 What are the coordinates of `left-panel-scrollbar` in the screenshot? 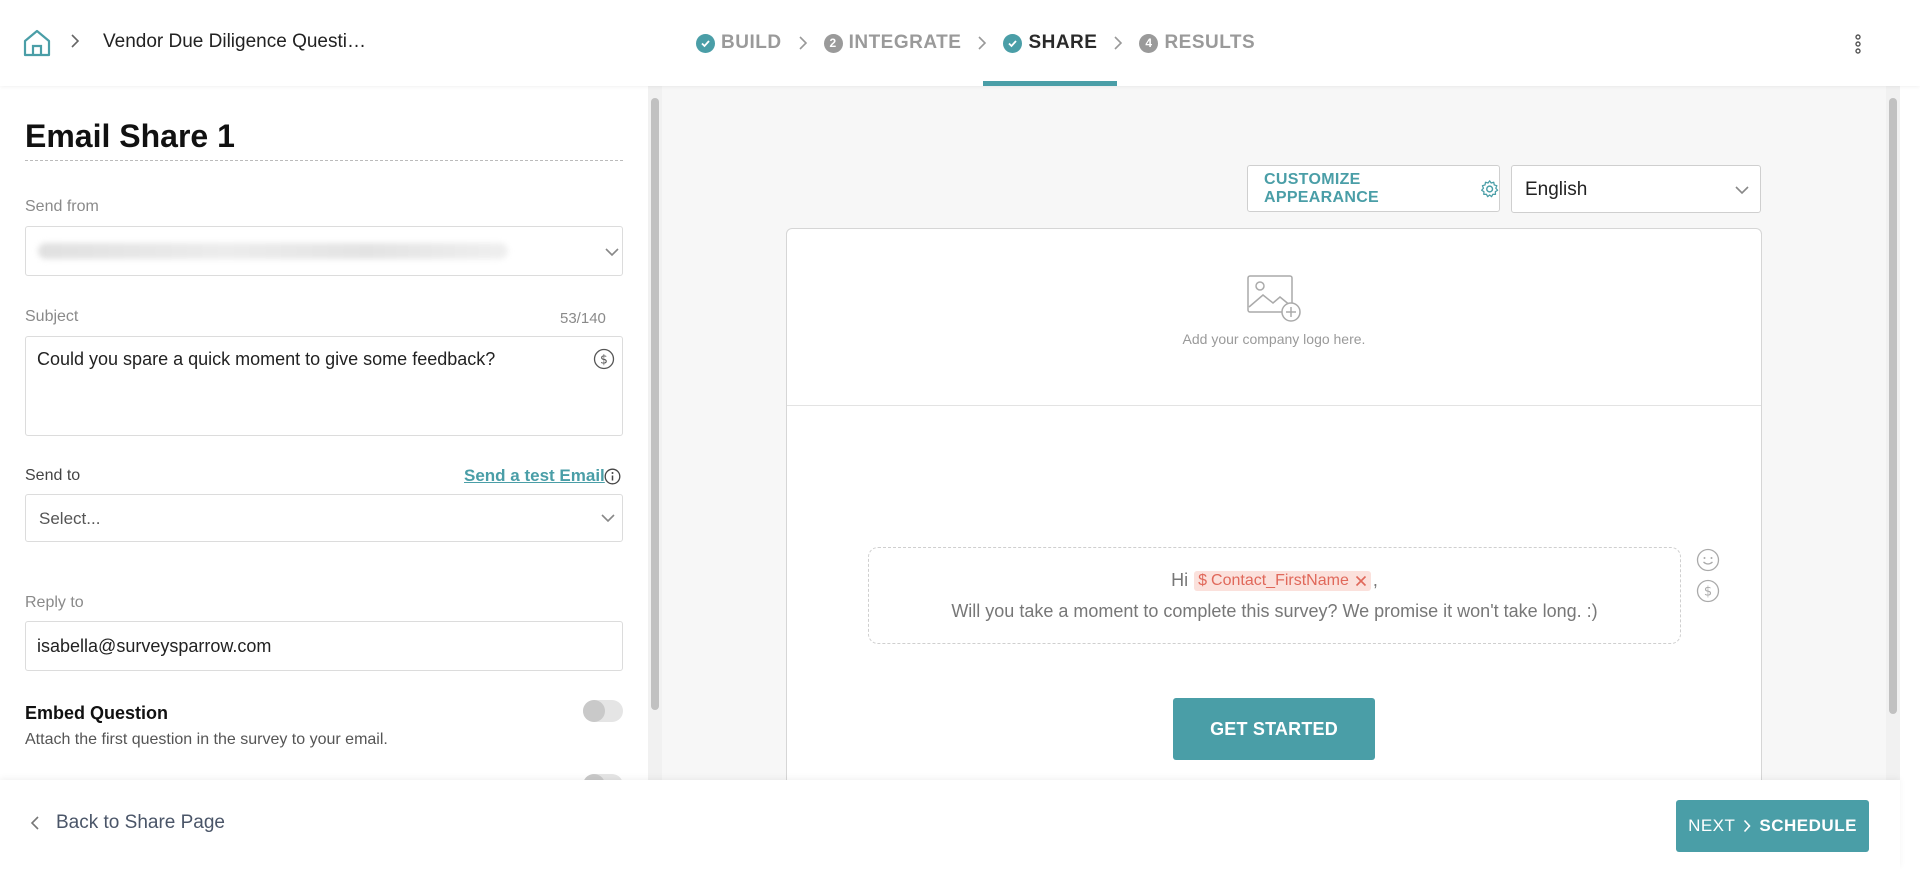 It's located at (655, 433).